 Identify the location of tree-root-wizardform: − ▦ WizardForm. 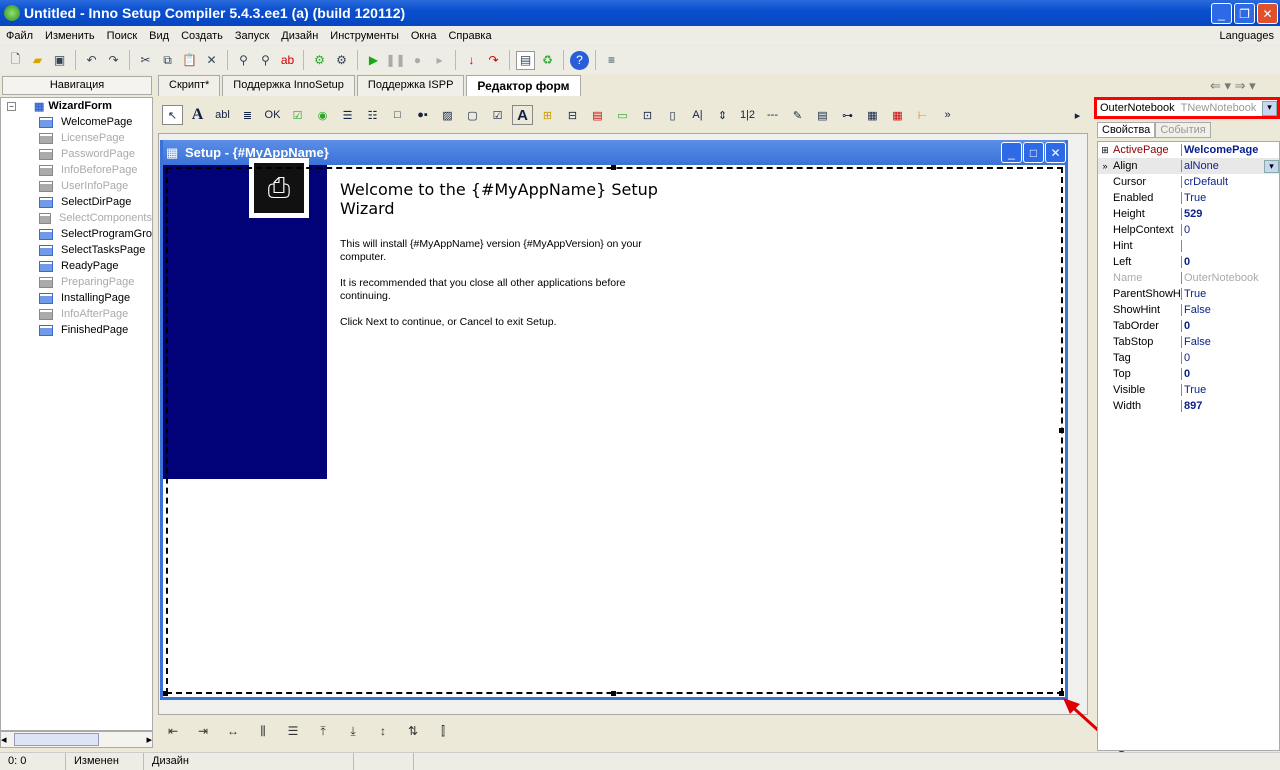
(76, 106).